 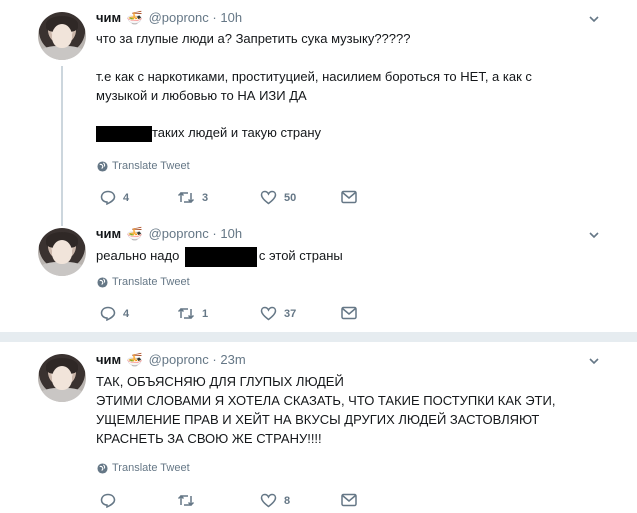 I want to click on retweet-button, so click(x=189, y=500).